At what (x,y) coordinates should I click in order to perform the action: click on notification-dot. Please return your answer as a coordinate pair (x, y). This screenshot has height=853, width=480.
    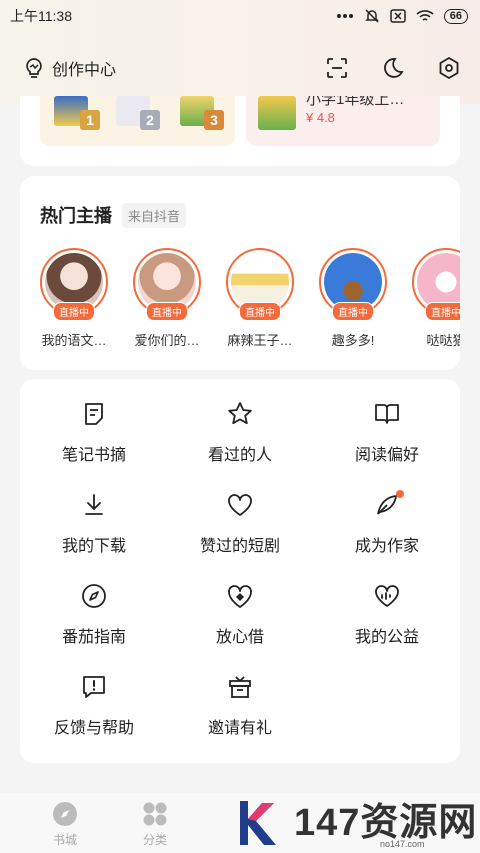
    Looking at the image, I should click on (400, 494).